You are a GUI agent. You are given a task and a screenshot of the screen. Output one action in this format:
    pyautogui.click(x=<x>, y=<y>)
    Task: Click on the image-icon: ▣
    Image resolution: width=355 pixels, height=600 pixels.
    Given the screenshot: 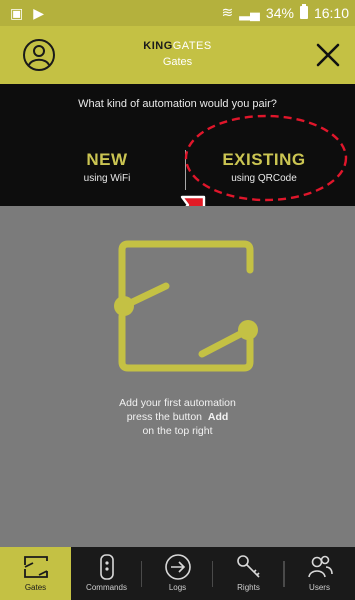 What is the action you would take?
    pyautogui.click(x=17, y=13)
    